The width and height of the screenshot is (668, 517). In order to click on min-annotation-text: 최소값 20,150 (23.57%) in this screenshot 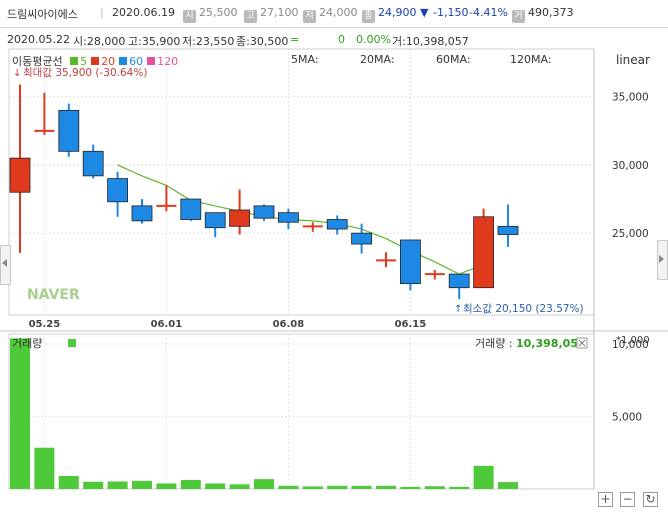, I will do `click(523, 309)`.